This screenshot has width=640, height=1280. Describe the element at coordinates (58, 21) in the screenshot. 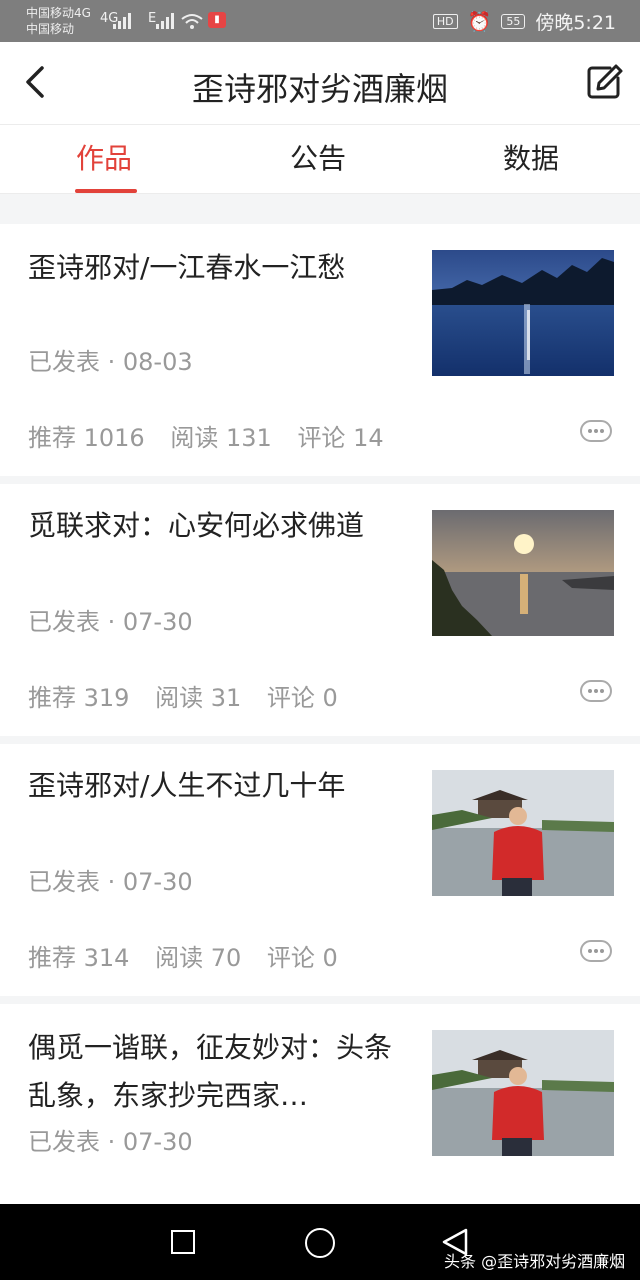

I see `carrier-info: 中国移动4G 中国移动` at that location.